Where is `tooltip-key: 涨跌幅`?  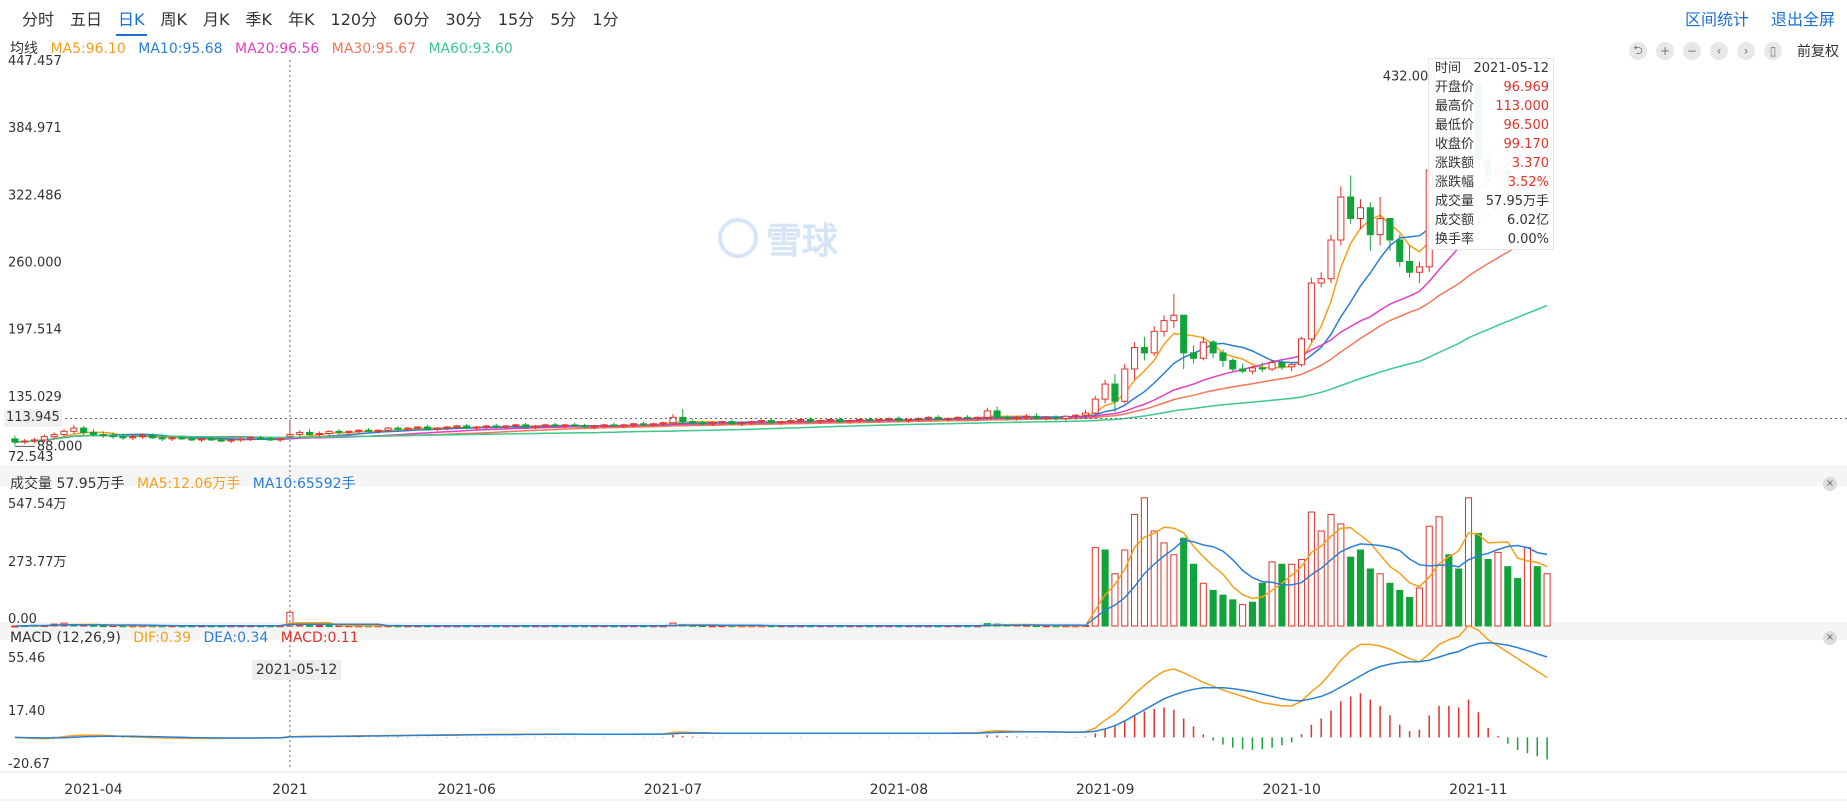
tooltip-key: 涨跌幅 is located at coordinates (1455, 182).